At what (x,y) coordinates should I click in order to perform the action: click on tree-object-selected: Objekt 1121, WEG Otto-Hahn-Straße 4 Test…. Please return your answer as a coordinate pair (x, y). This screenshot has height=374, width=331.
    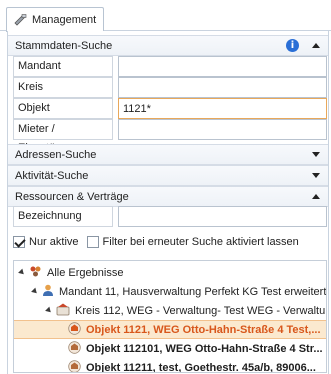
    Looking at the image, I should click on (170, 329).